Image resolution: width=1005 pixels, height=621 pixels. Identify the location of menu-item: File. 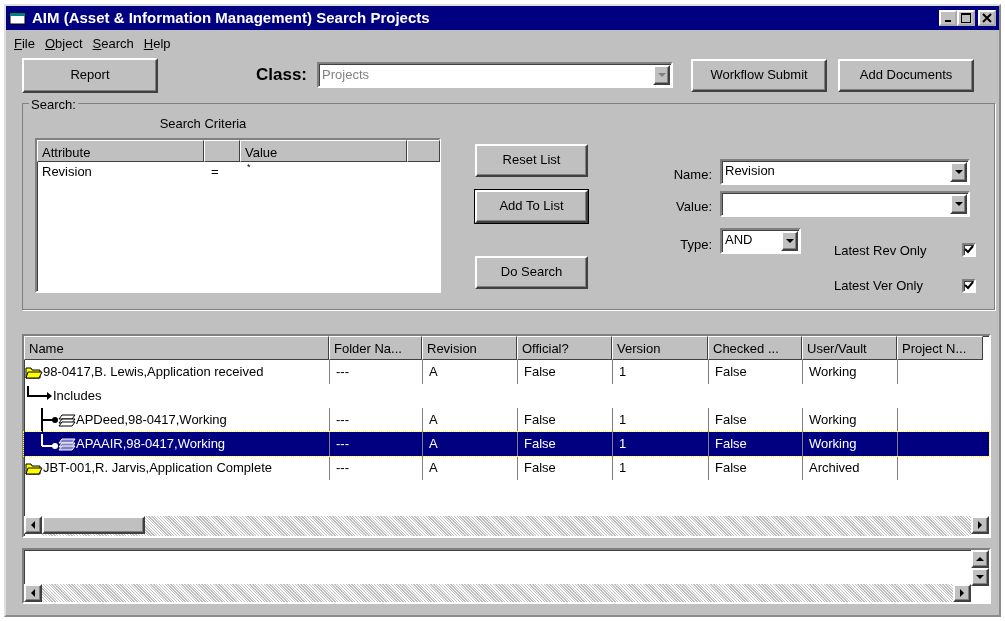
(24, 44).